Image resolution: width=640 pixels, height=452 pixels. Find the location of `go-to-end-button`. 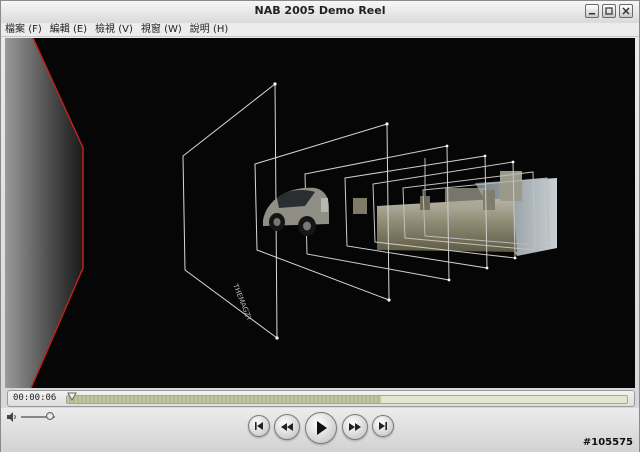

go-to-end-button is located at coordinates (383, 426).